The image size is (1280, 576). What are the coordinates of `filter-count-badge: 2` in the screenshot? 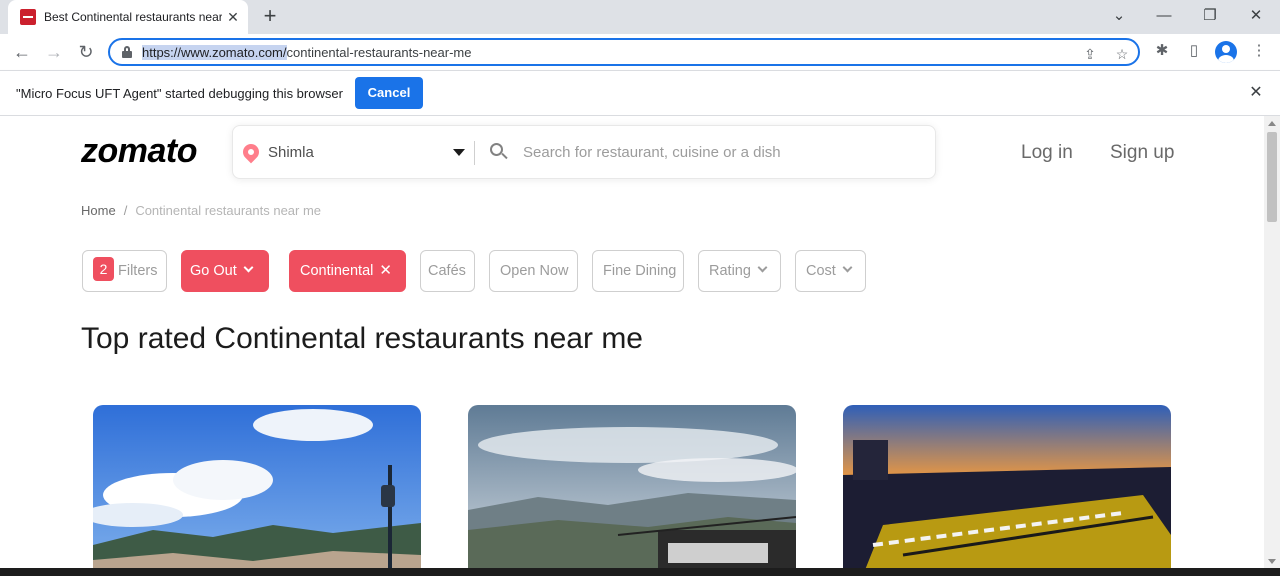 It's located at (103, 269).